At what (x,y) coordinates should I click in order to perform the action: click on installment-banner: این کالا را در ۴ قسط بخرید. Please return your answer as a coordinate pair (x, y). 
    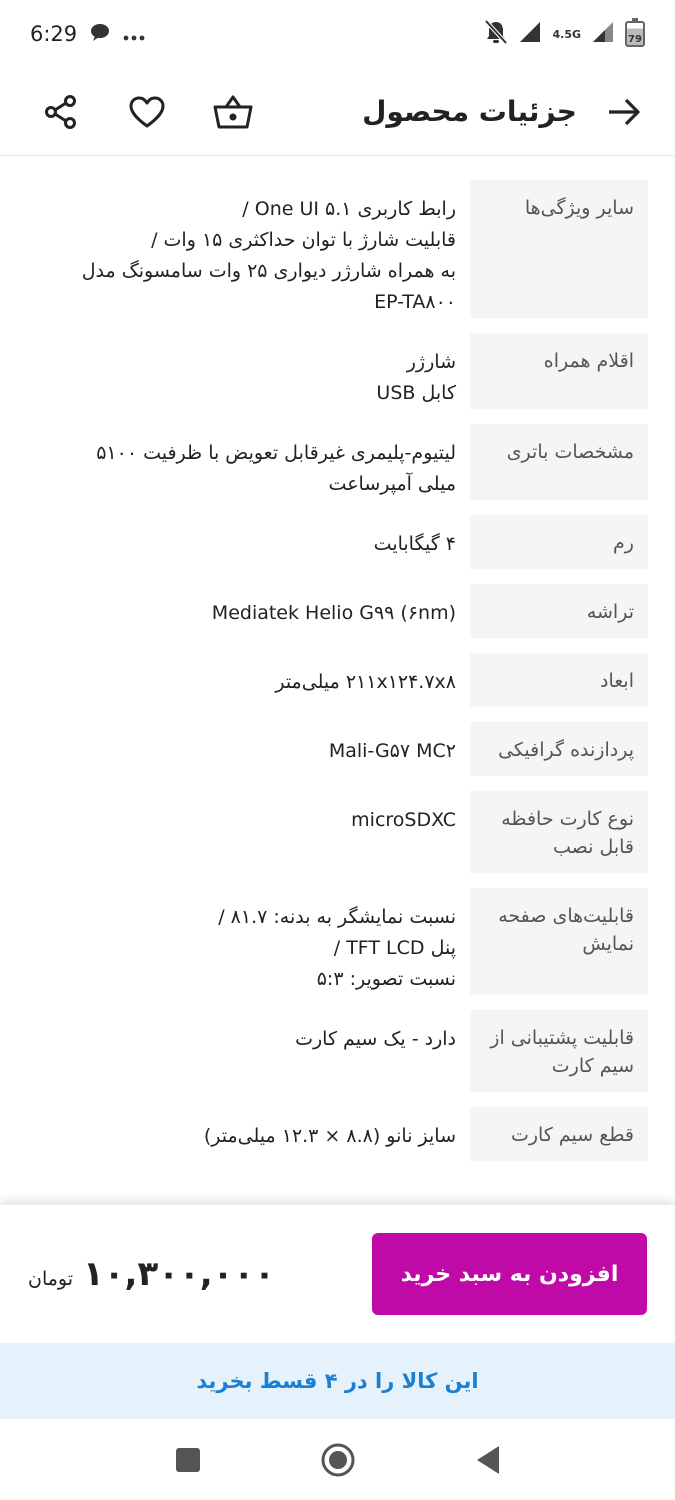
    Looking at the image, I should click on (337, 1381).